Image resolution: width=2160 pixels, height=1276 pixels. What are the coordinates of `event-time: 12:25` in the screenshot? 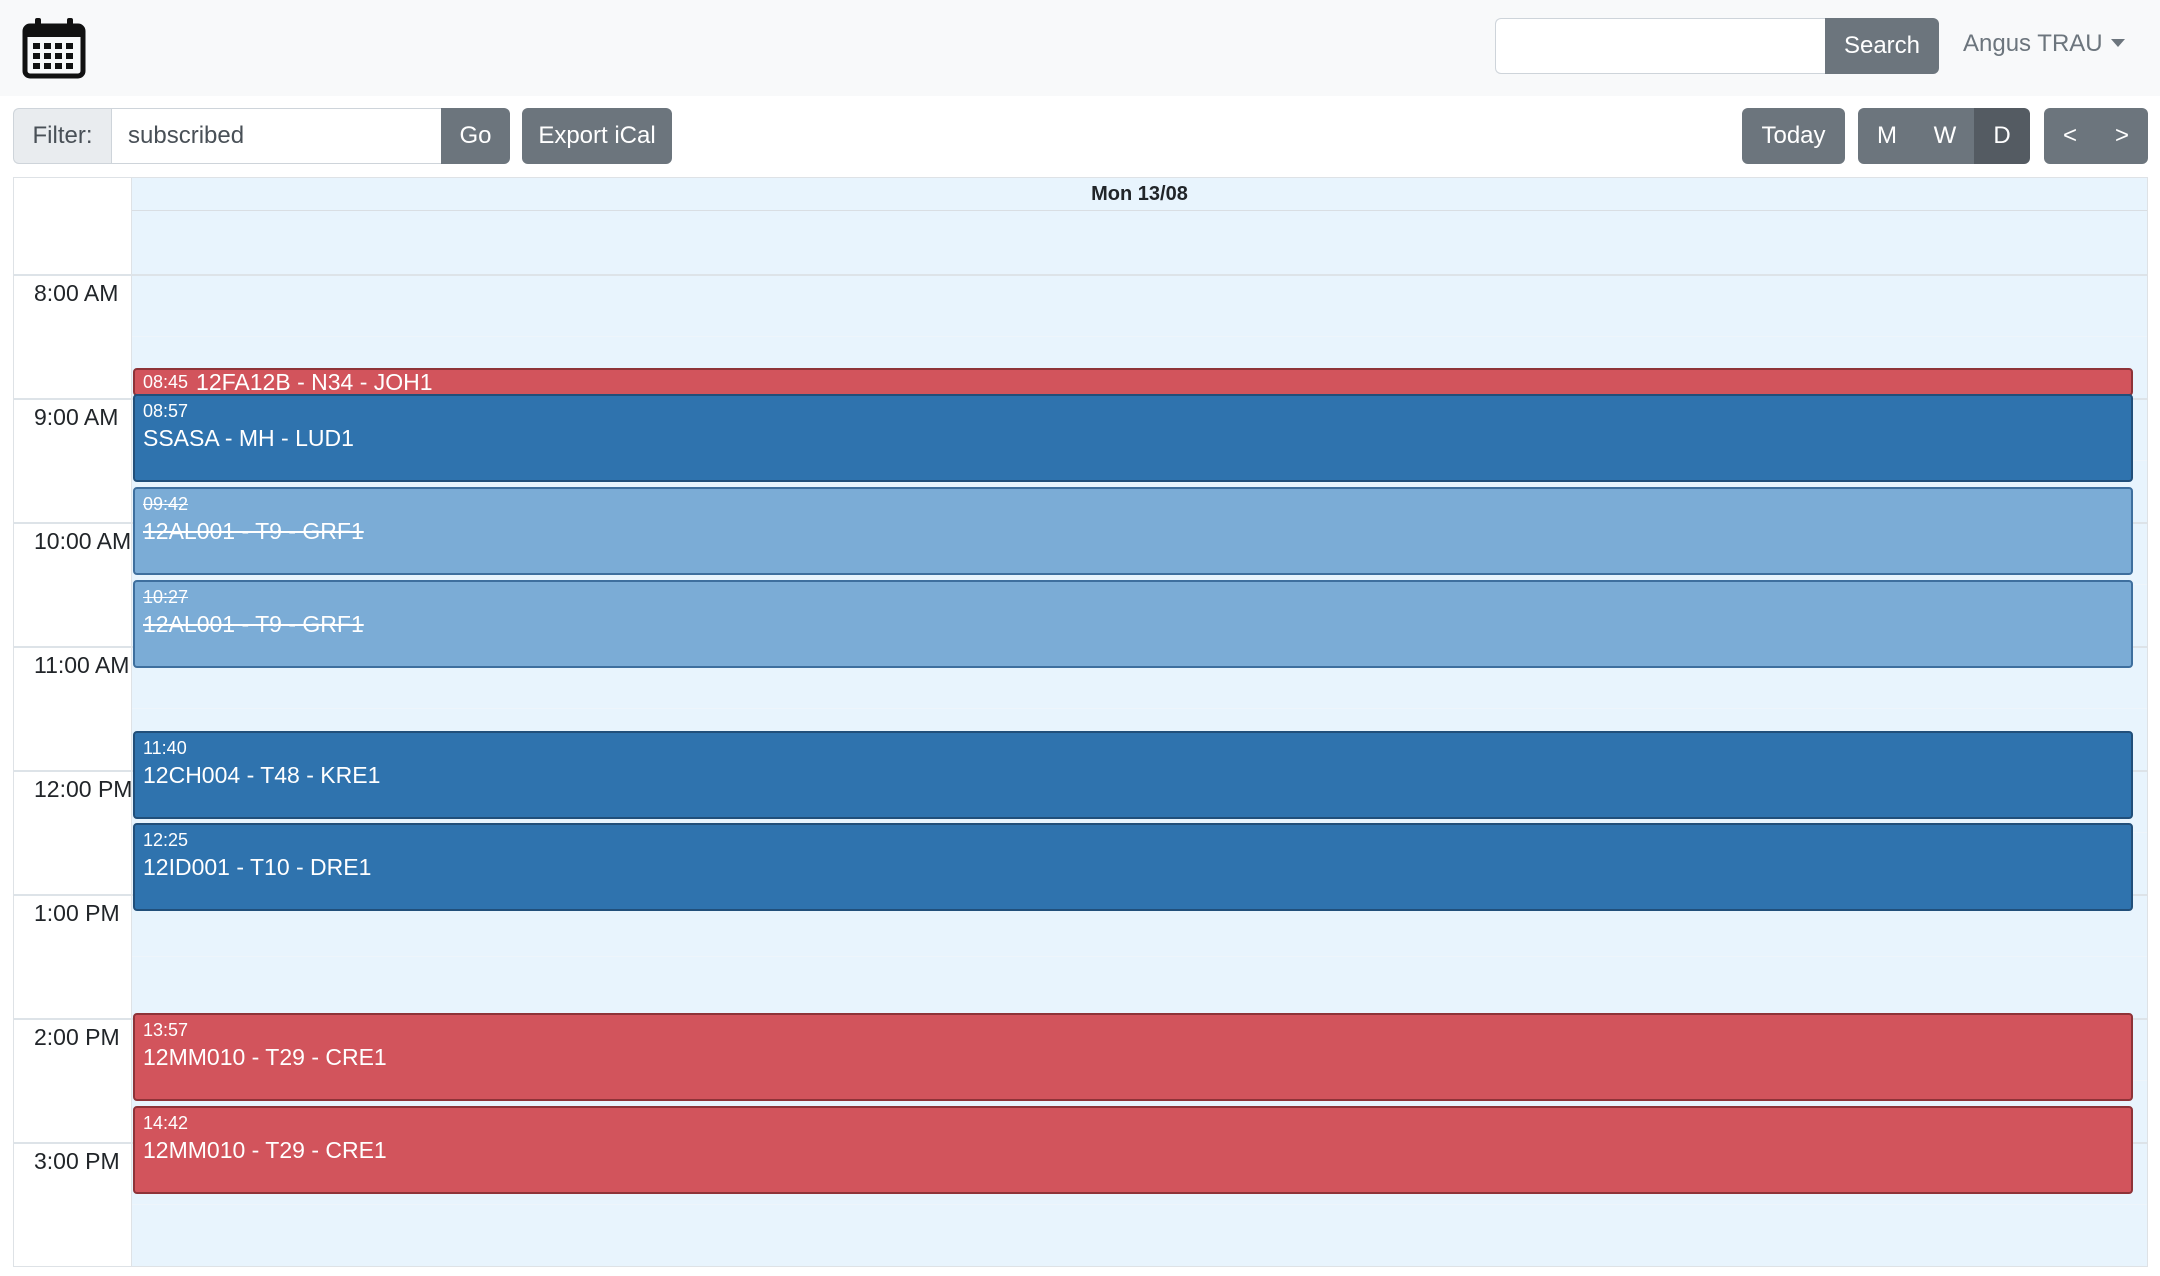 It's located at (166, 840).